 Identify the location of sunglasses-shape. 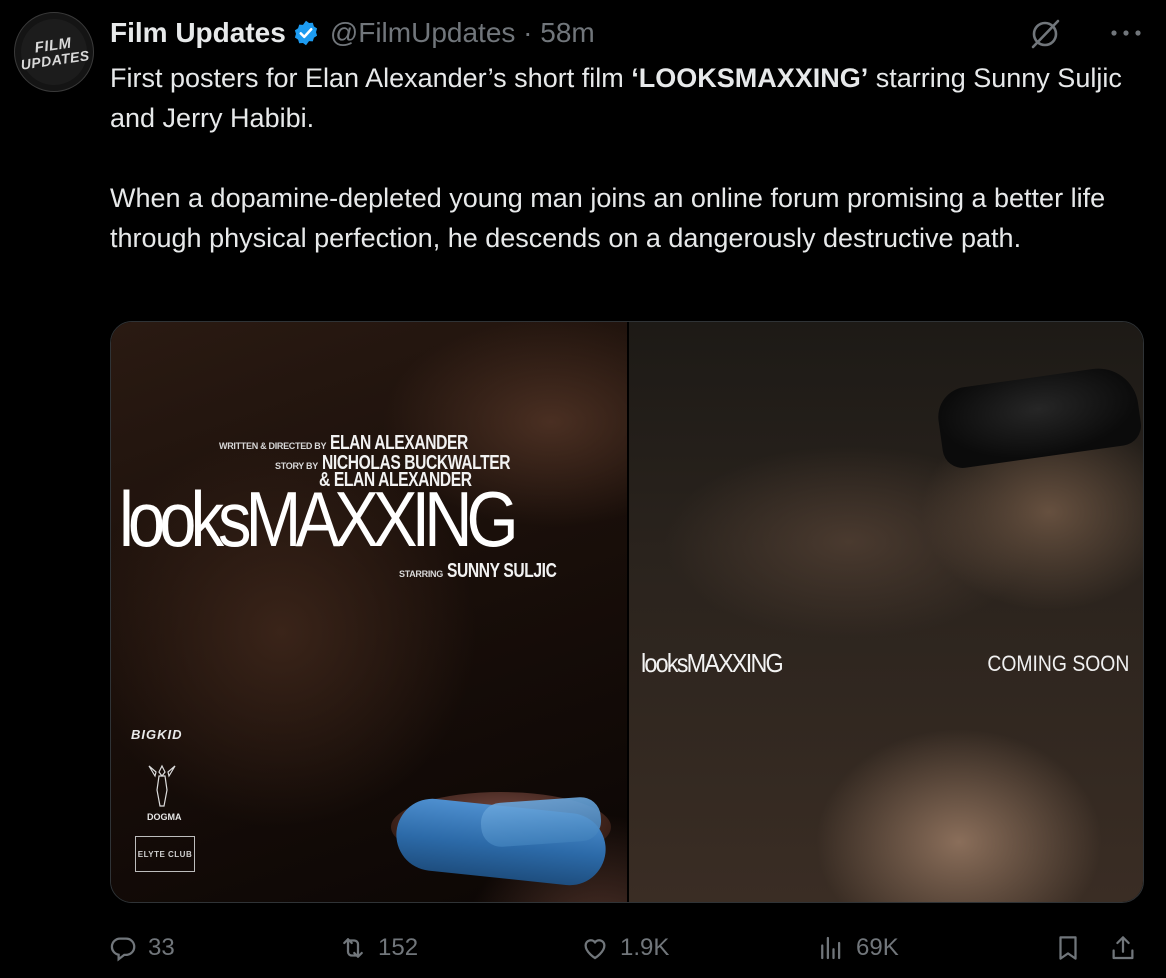
(1038, 417).